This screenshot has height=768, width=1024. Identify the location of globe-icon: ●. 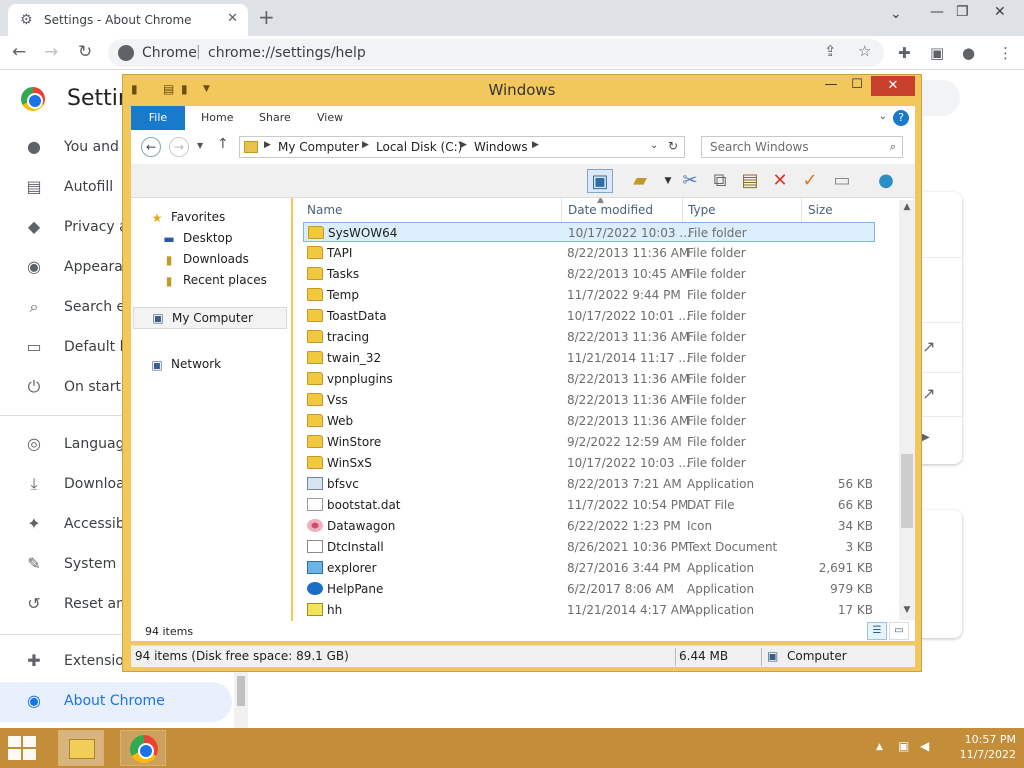
(886, 181).